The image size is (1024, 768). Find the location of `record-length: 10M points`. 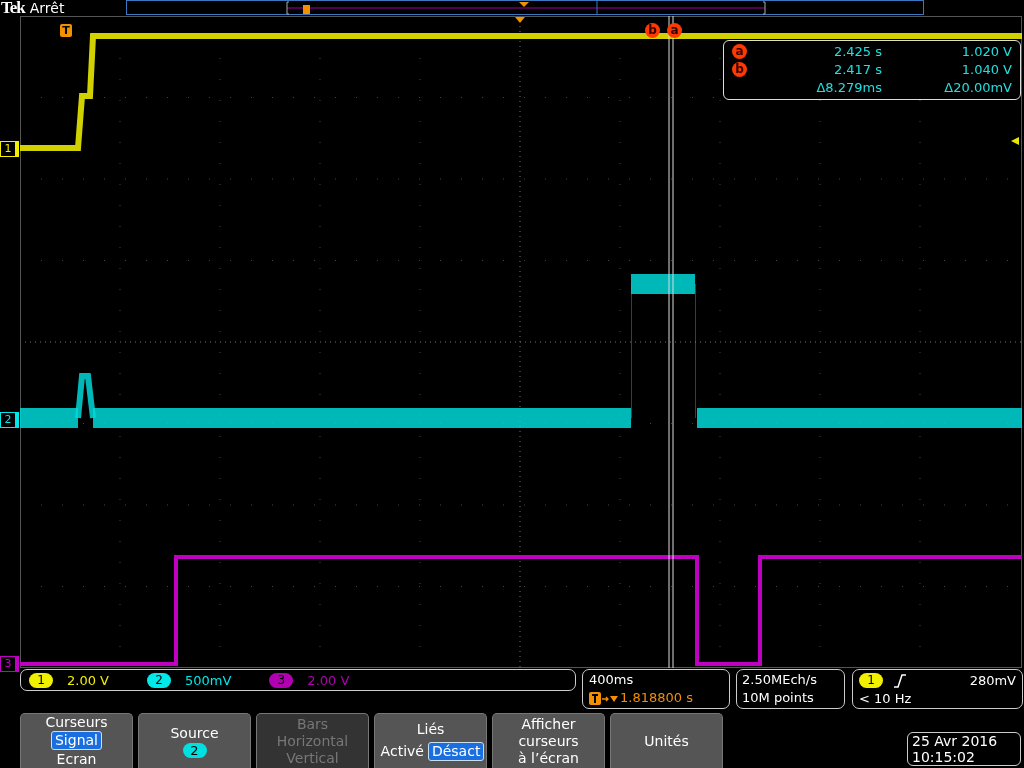

record-length: 10M points is located at coordinates (778, 698).